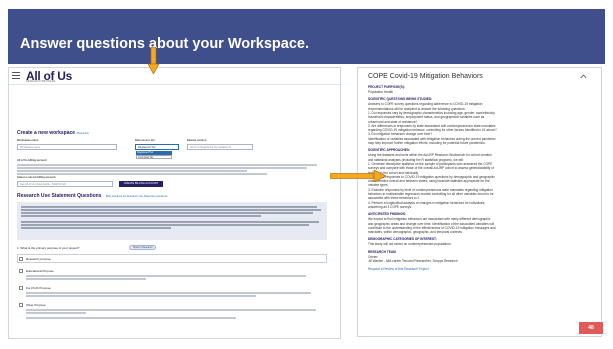 The image size is (613, 349). What do you see at coordinates (21, 305) in the screenshot?
I see `other-purpose-checkbox` at bounding box center [21, 305].